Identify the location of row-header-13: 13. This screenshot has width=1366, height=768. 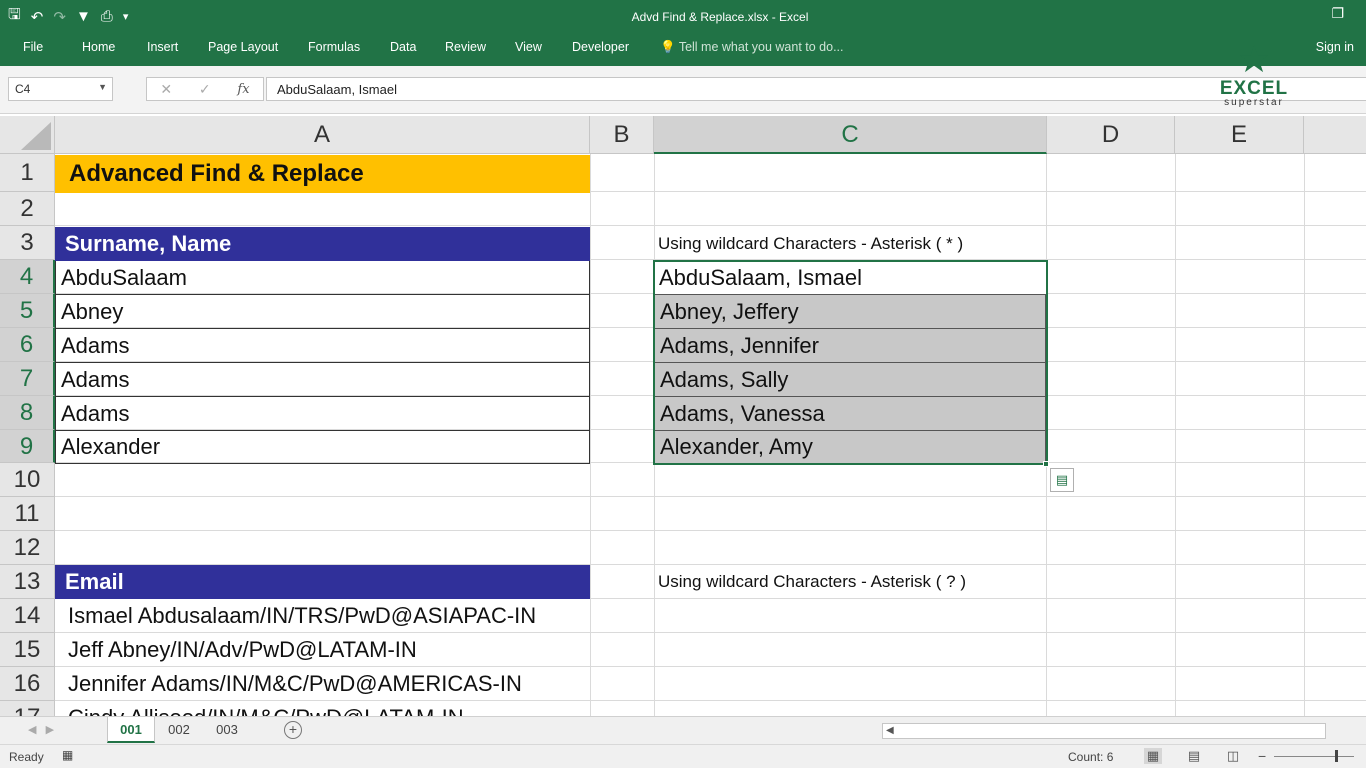
(27, 582).